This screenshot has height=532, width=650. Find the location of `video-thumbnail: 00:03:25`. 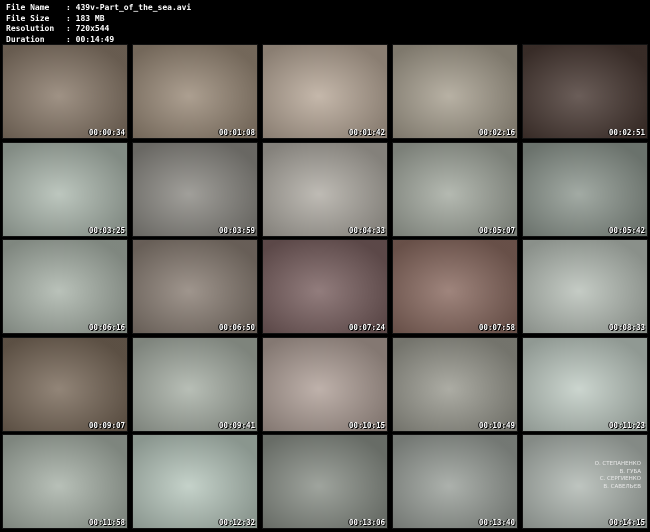

video-thumbnail: 00:03:25 is located at coordinates (65, 189).